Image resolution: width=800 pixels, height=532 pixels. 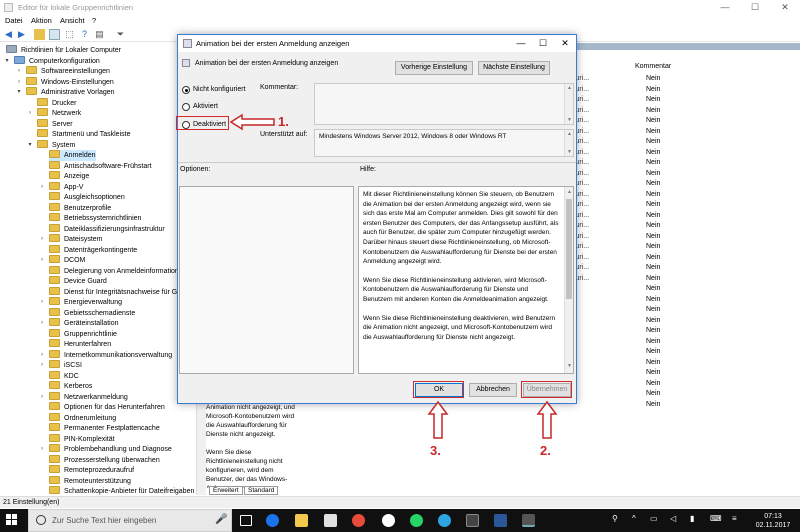 What do you see at coordinates (99, 34) in the screenshot?
I see `properties-icon: ▤` at bounding box center [99, 34].